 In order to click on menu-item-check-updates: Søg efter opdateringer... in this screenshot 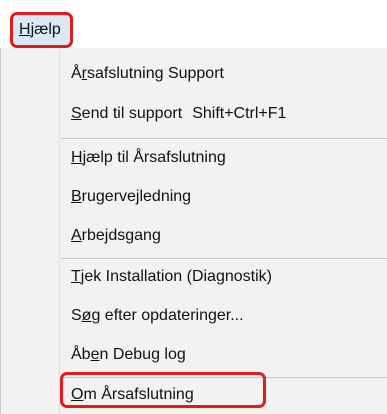, I will do `click(157, 316)`.